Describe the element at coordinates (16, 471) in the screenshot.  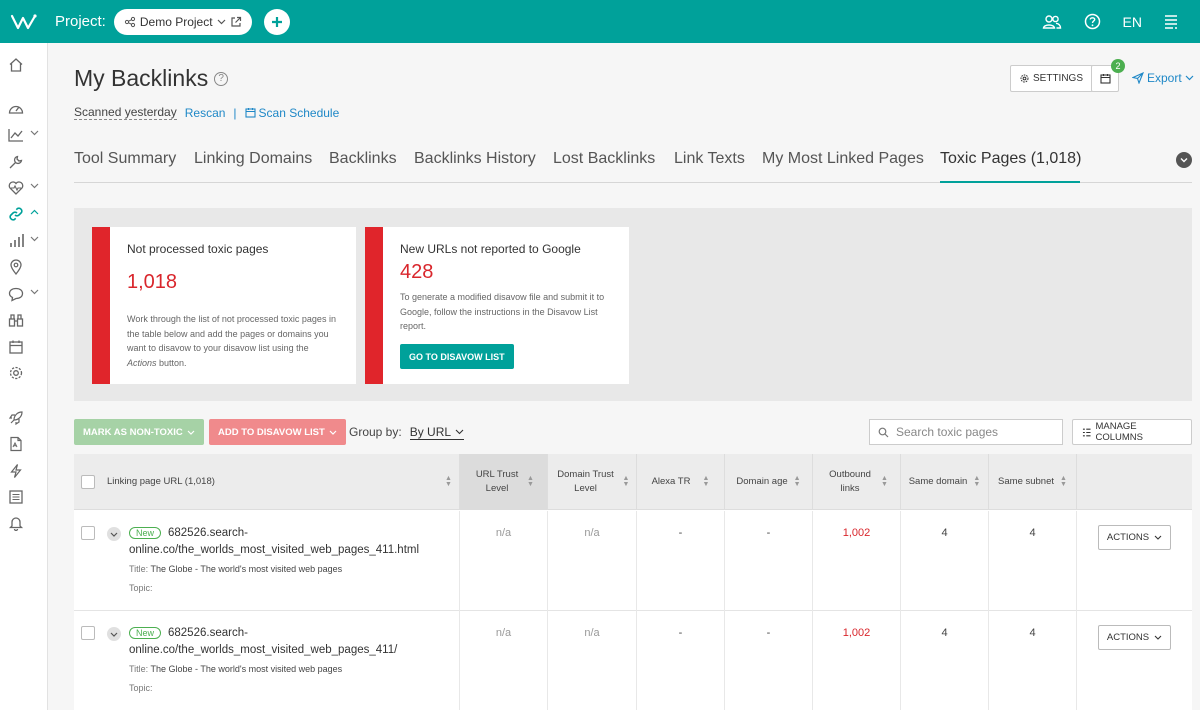
I see `bolt-icon` at that location.